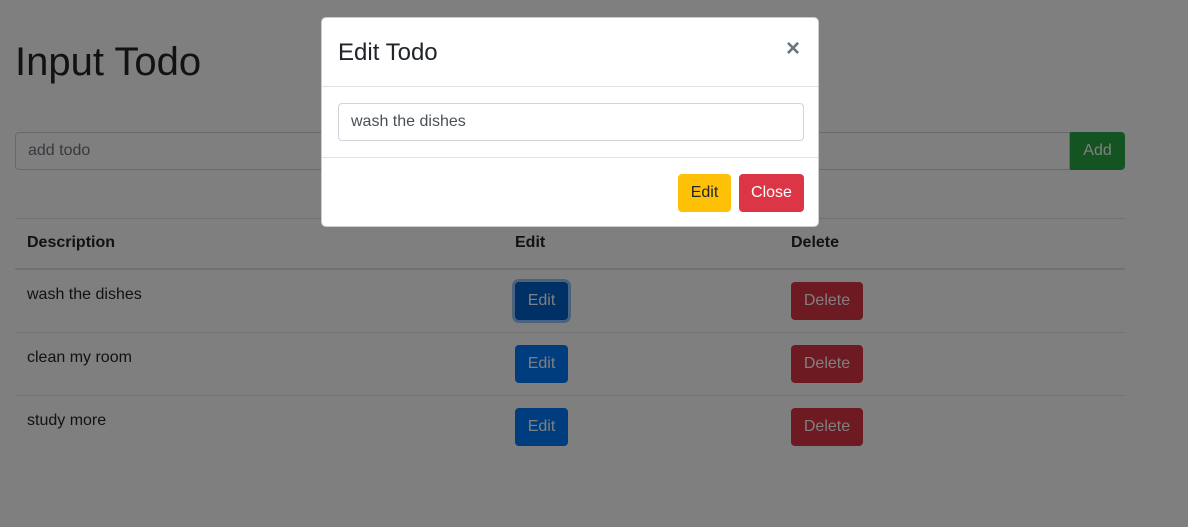 This screenshot has height=527, width=1188. I want to click on modal-body, so click(570, 122).